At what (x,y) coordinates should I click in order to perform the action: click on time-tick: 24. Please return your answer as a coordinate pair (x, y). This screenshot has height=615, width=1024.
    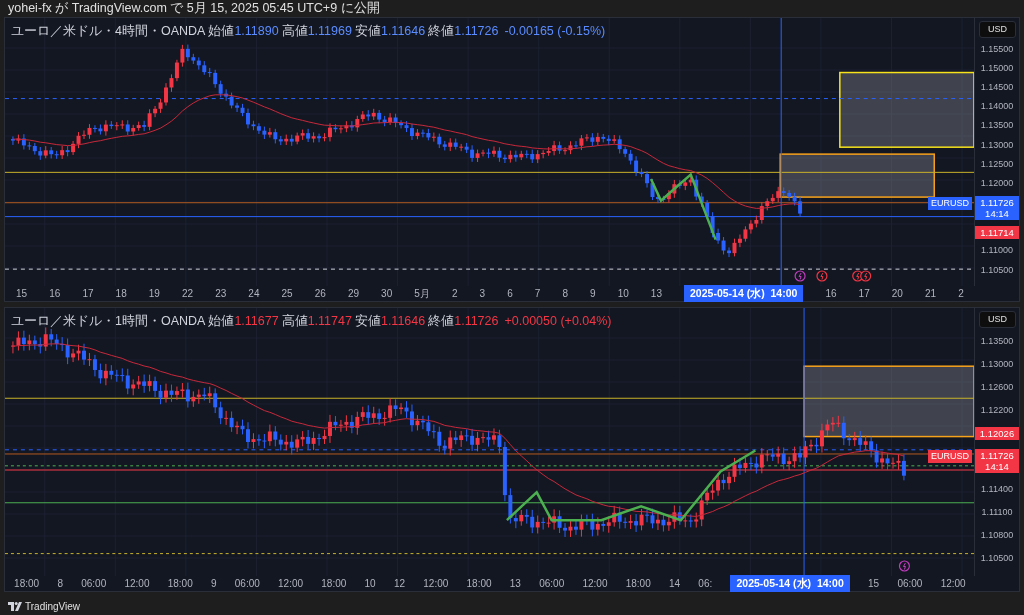
    Looking at the image, I should click on (254, 294).